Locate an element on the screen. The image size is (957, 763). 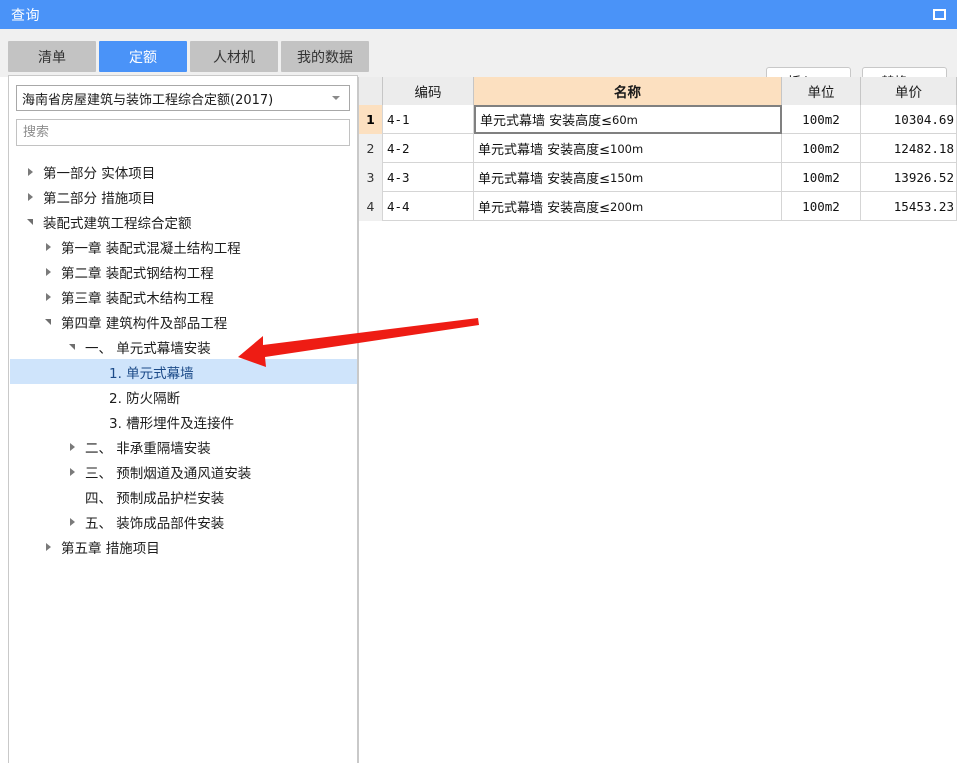
column-header-label: 编码 is located at coordinates (428, 93).